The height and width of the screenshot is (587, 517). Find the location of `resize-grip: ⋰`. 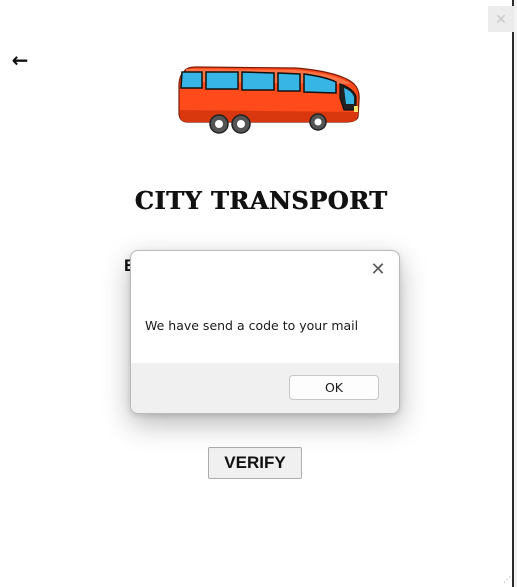

resize-grip: ⋰ is located at coordinates (507, 579).